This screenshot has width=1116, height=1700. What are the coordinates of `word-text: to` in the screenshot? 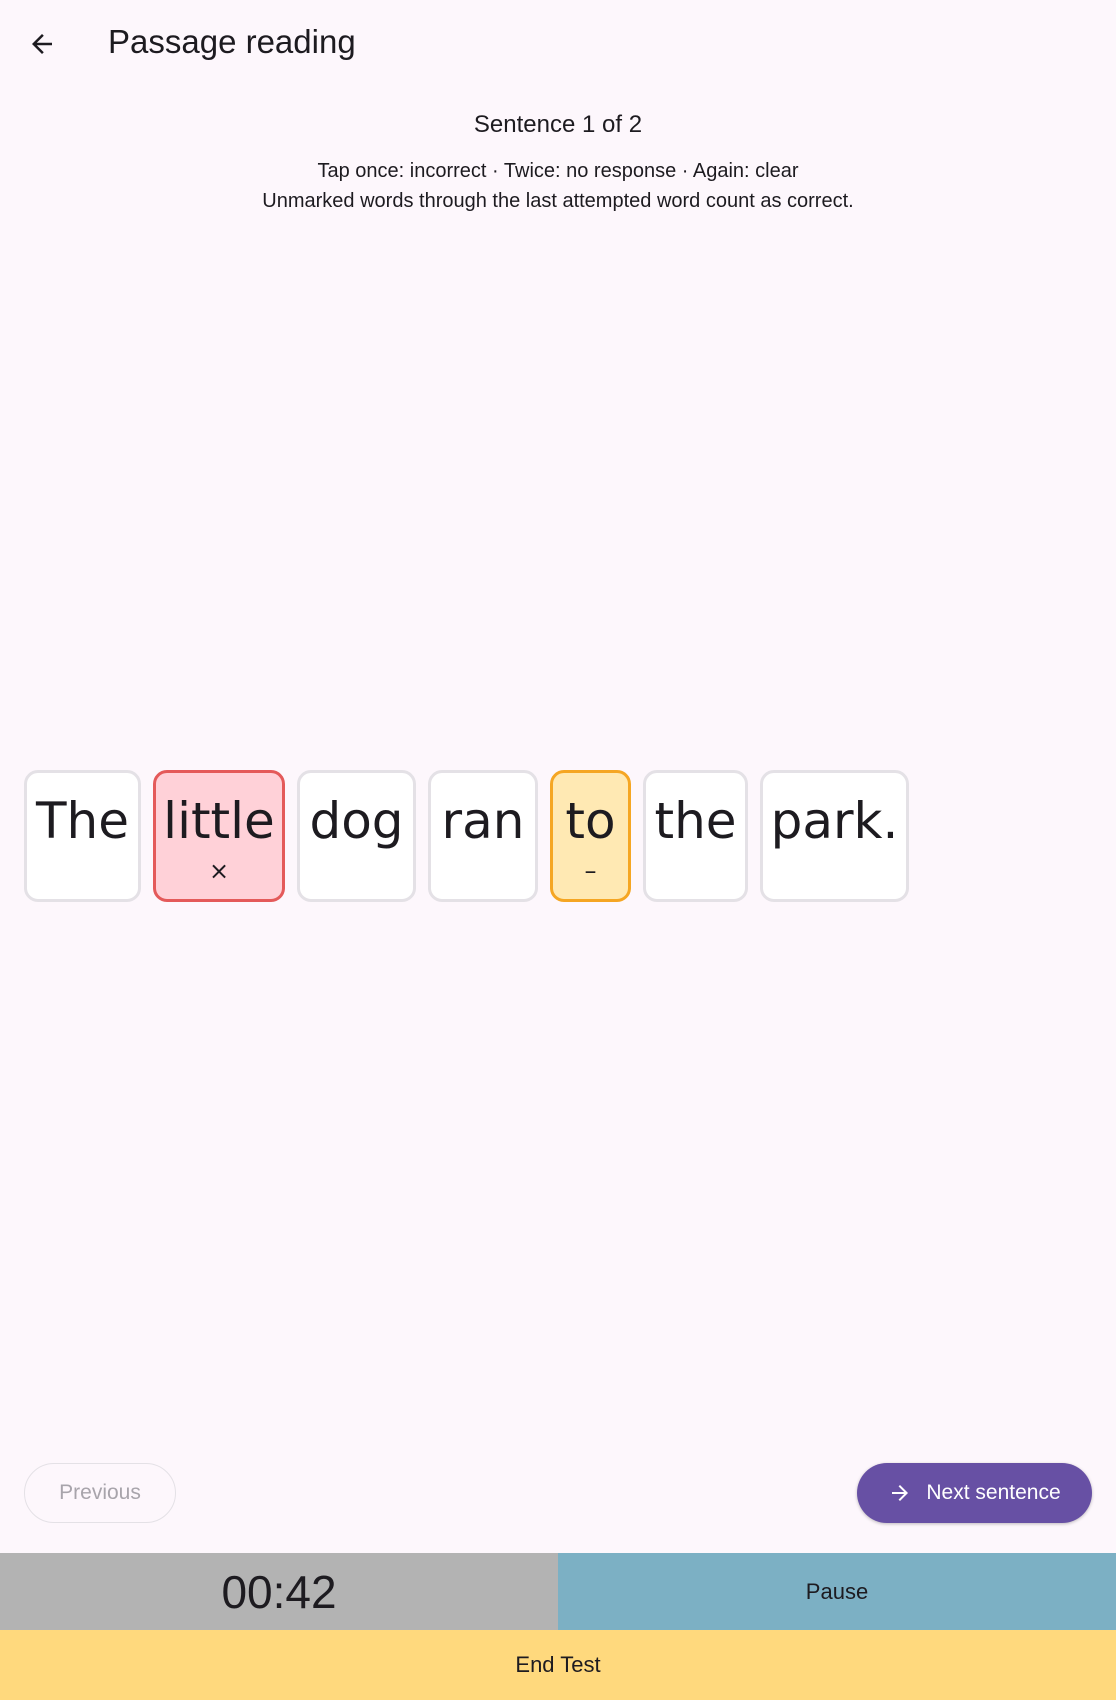 It's located at (590, 821).